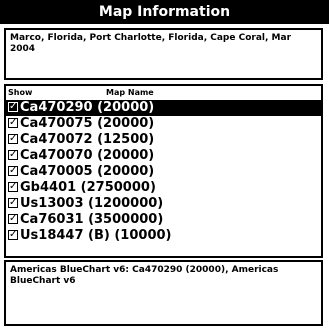 This screenshot has height=329, width=329. I want to click on map-list-row: ✓ Ca470072 (12500), so click(163, 140).